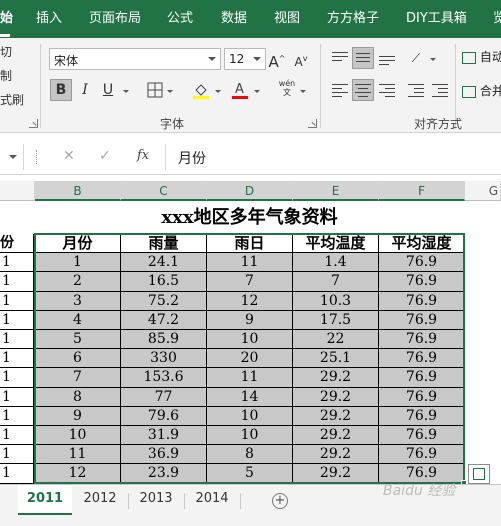 This screenshot has width=501, height=526. Describe the element at coordinates (340, 90) in the screenshot. I see `align-left-icon` at that location.